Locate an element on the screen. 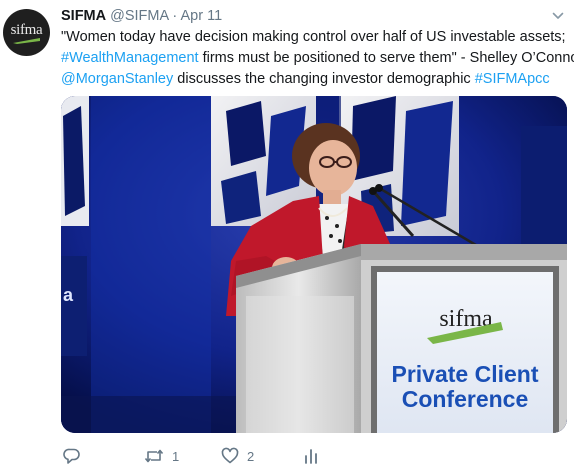  podium-title-line2: Conference is located at coordinates (465, 399).